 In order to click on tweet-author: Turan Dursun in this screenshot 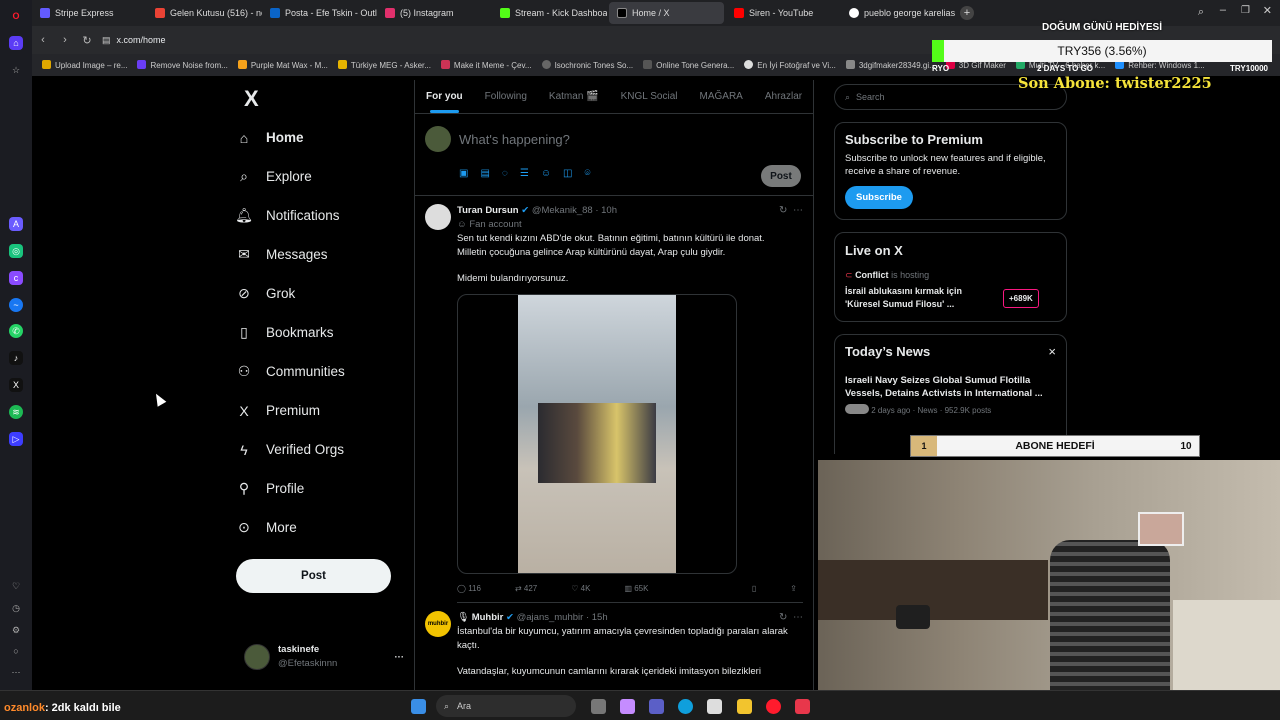, I will do `click(488, 210)`.